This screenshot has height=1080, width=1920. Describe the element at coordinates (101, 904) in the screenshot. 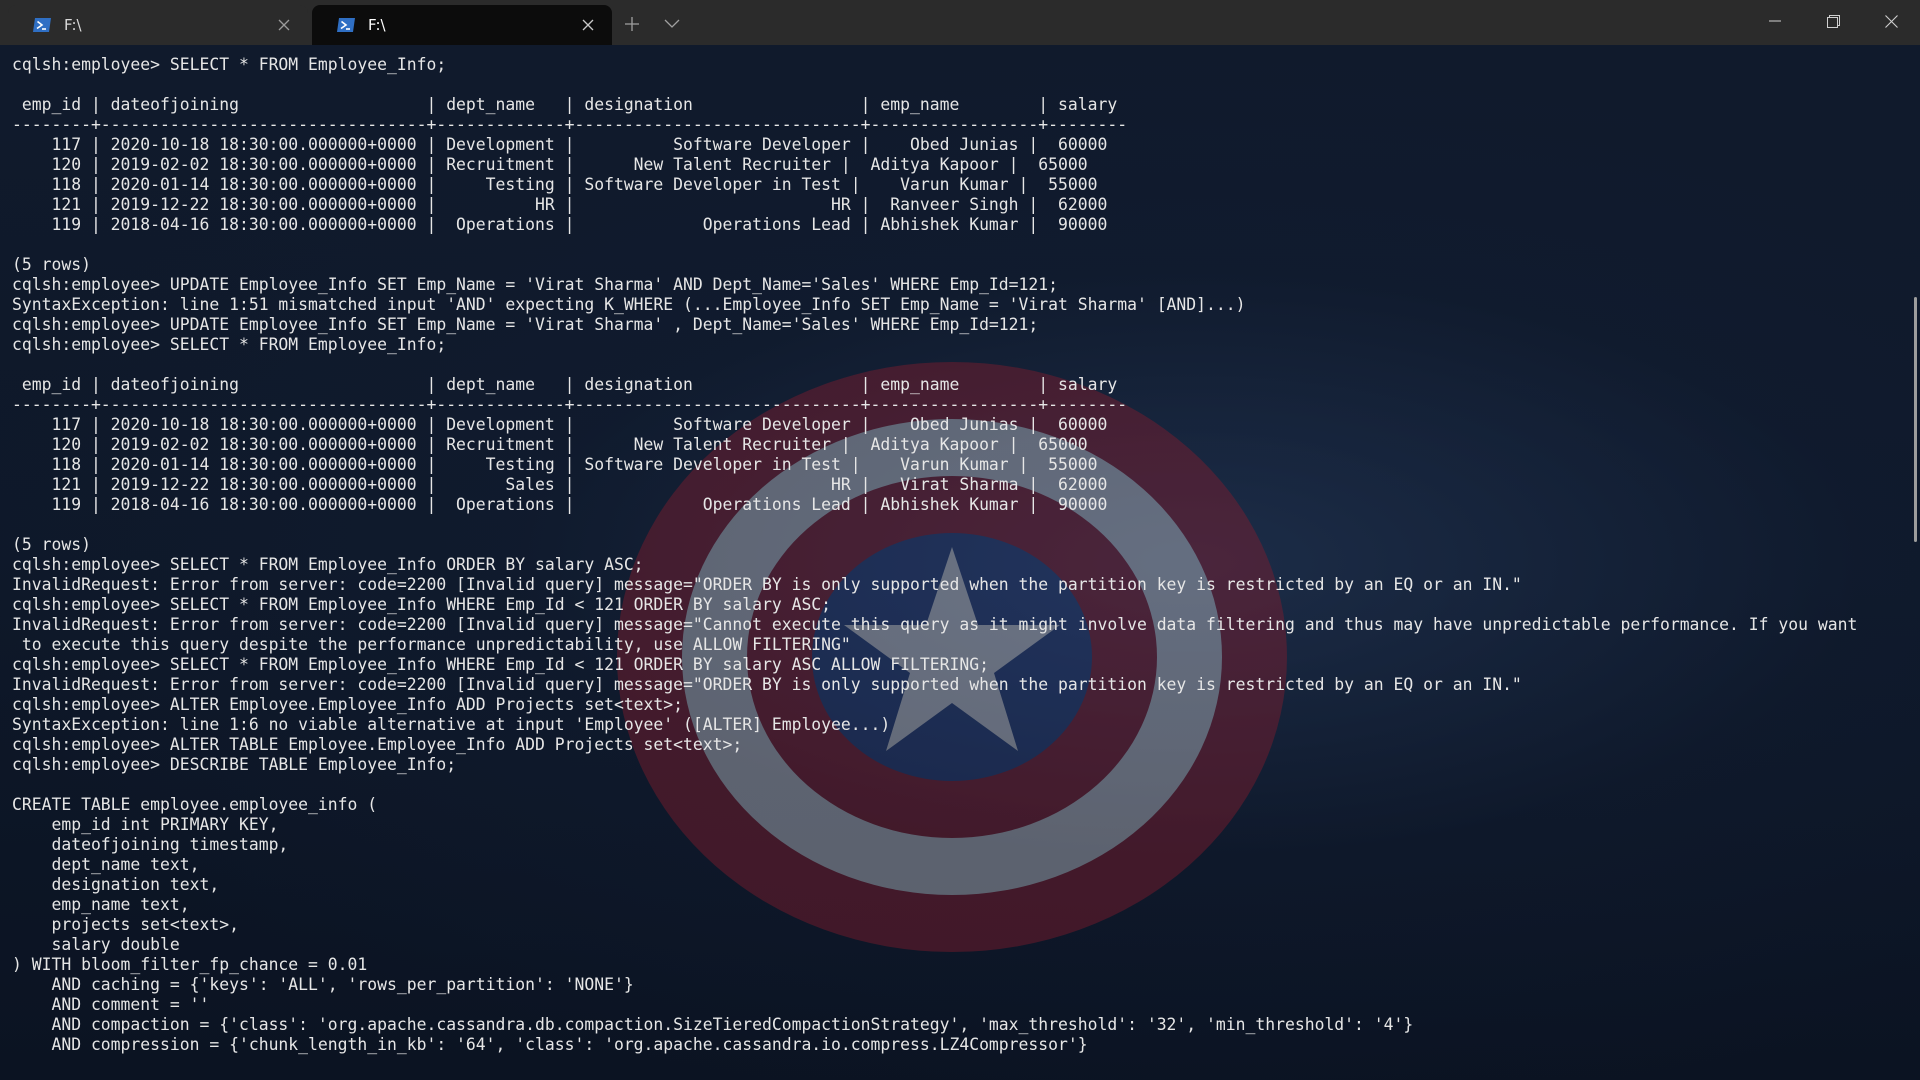

I see `terminal-line: emp_name text,` at that location.